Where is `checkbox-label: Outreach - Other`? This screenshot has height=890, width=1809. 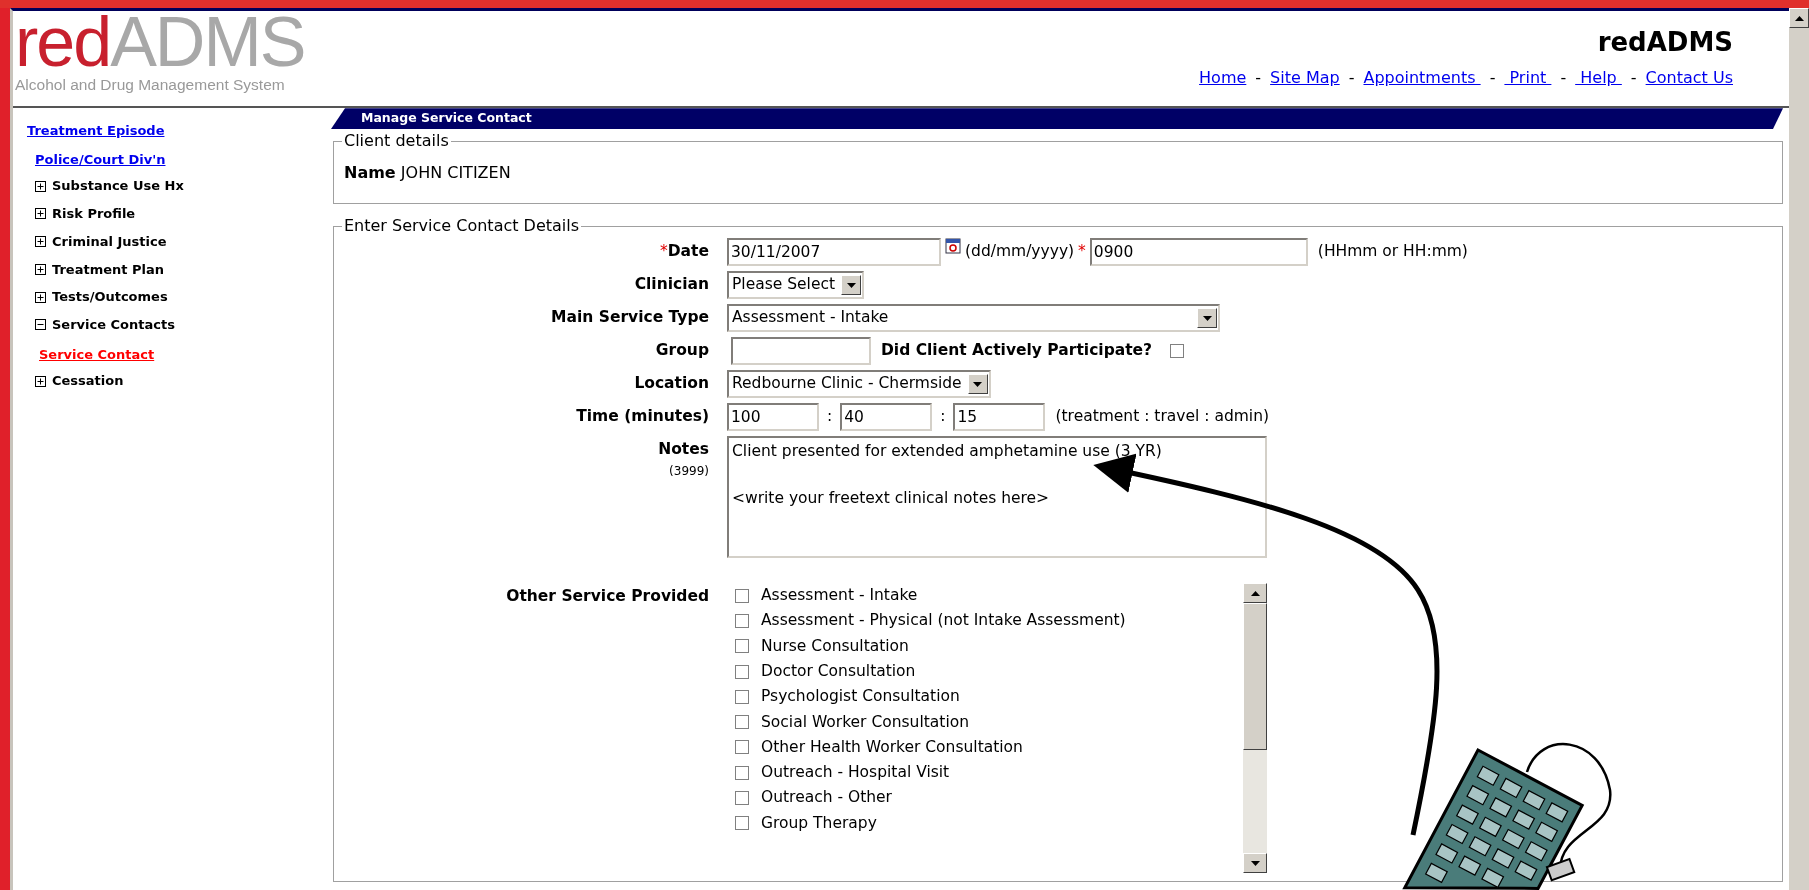
checkbox-label: Outreach - Other is located at coordinates (826, 798).